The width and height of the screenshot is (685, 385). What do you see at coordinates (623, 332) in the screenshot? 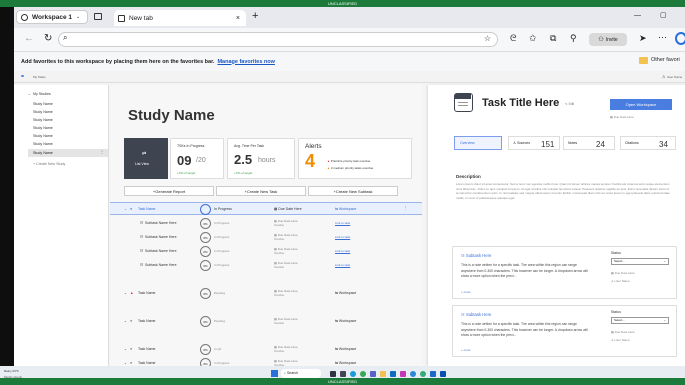
I see `subtask-due: ▦ Due Date Here` at bounding box center [623, 332].